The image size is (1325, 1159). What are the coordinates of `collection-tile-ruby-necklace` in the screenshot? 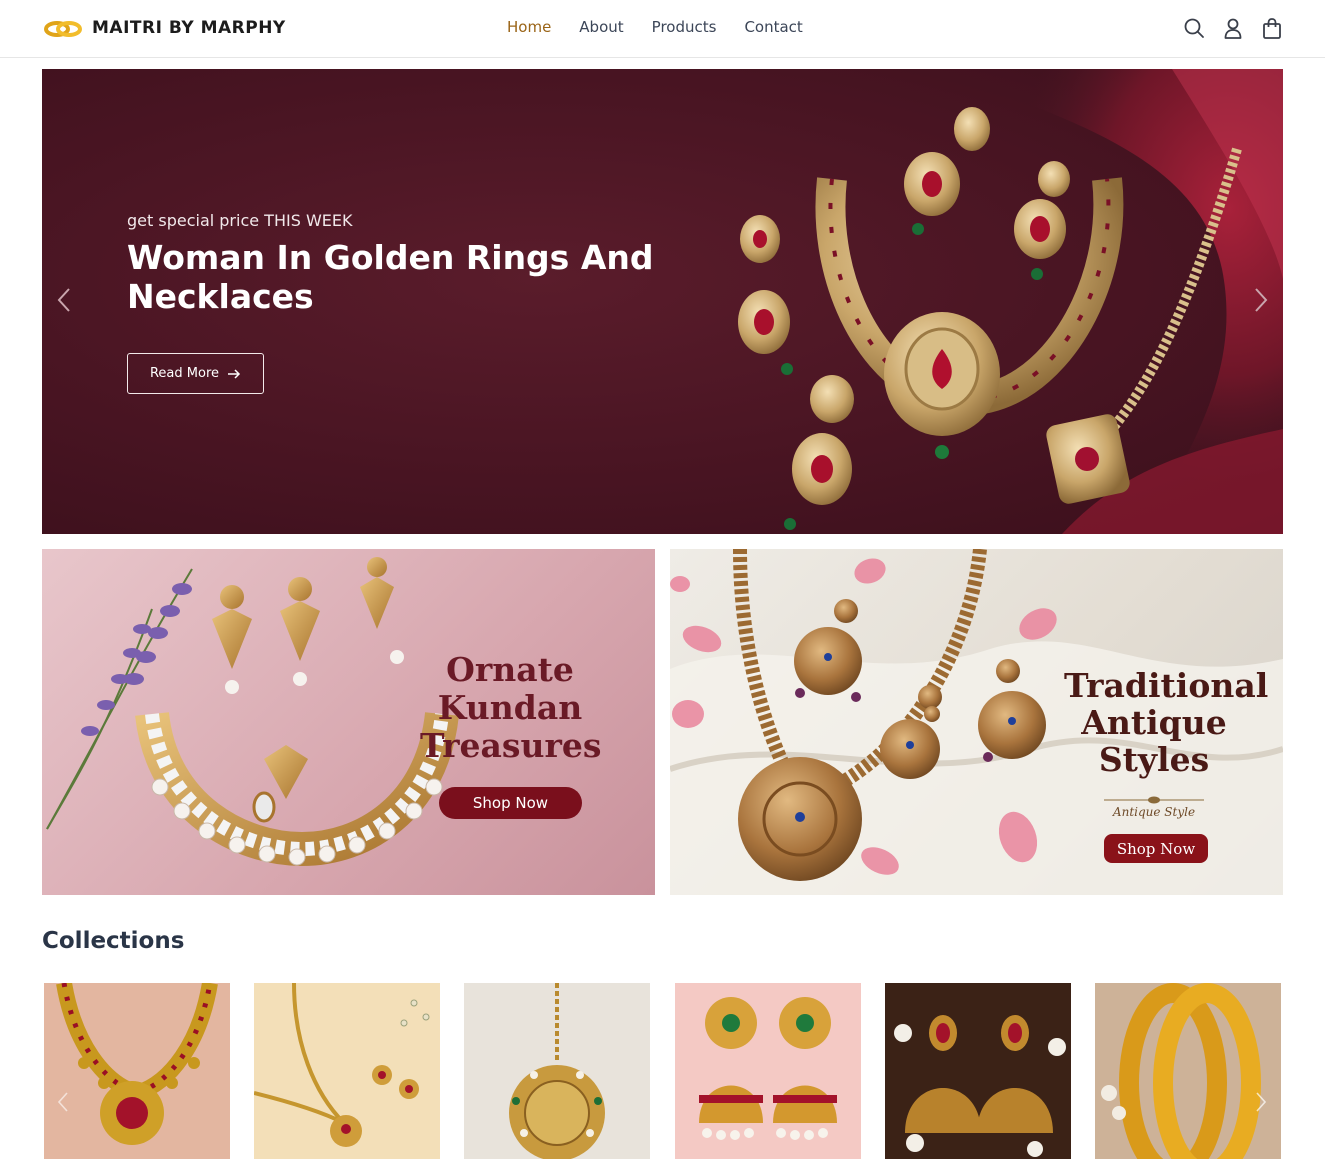 It's located at (137, 1071).